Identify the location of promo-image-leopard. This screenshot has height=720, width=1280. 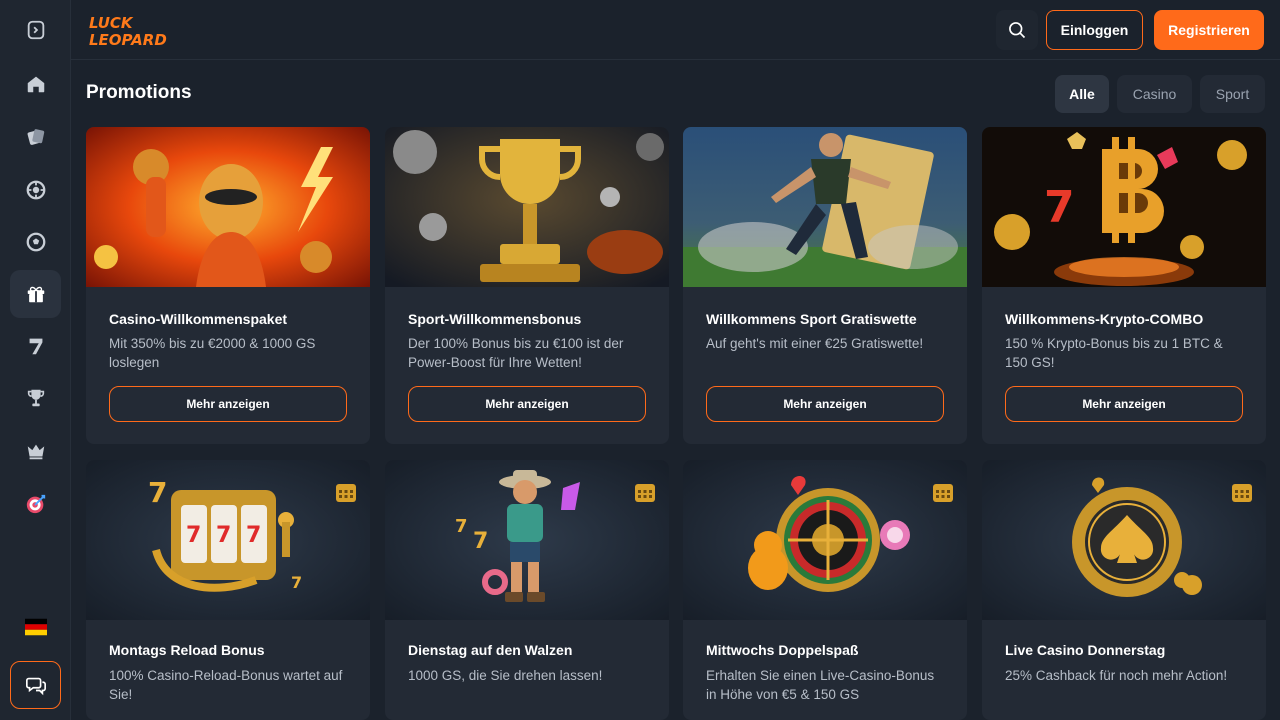
(228, 207).